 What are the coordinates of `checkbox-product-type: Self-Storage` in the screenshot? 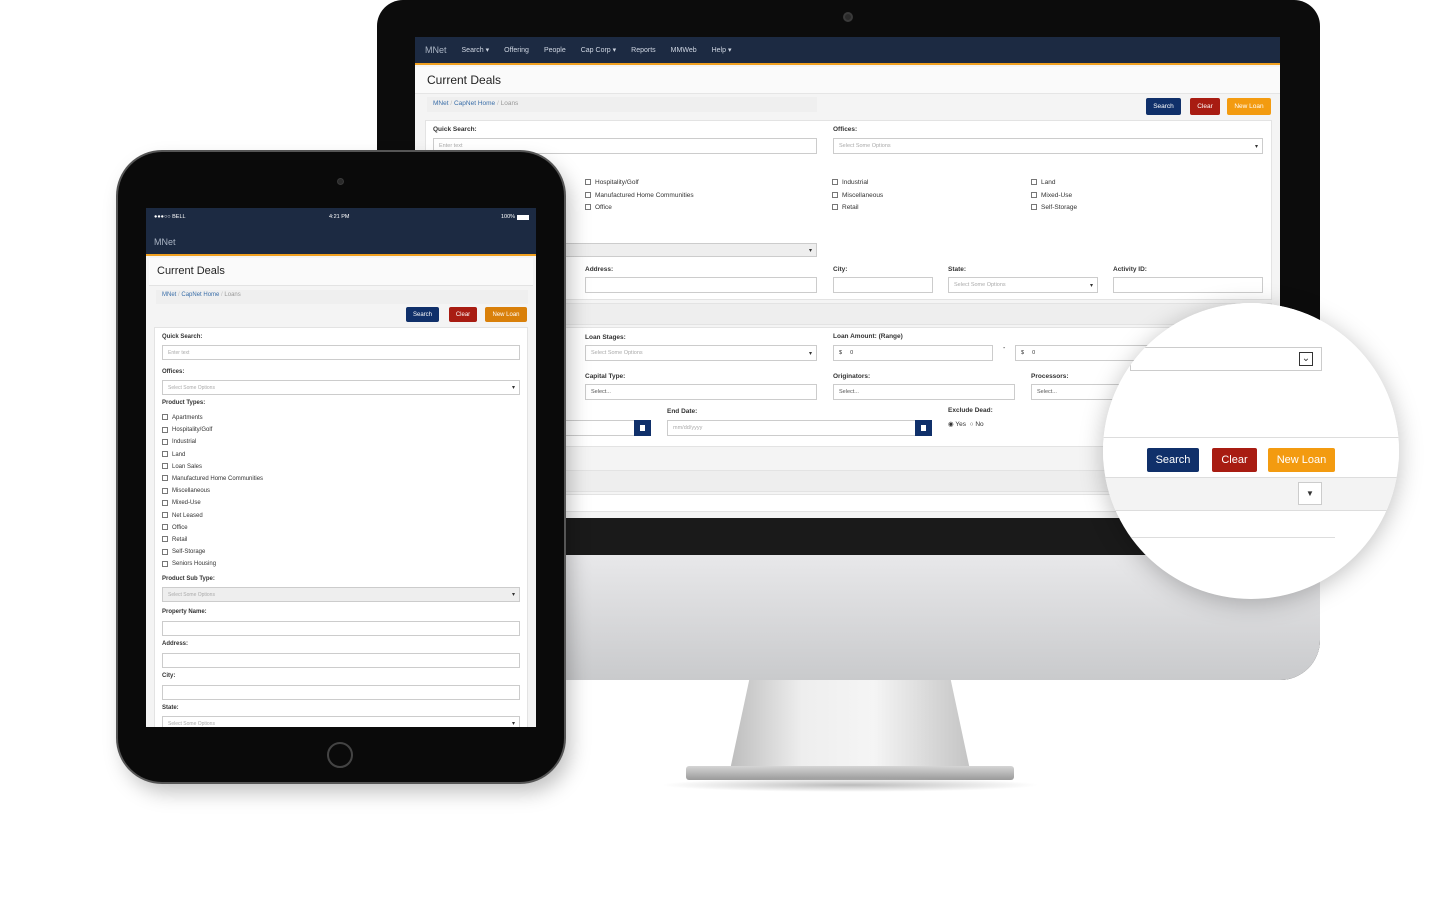 It's located at (212, 552).